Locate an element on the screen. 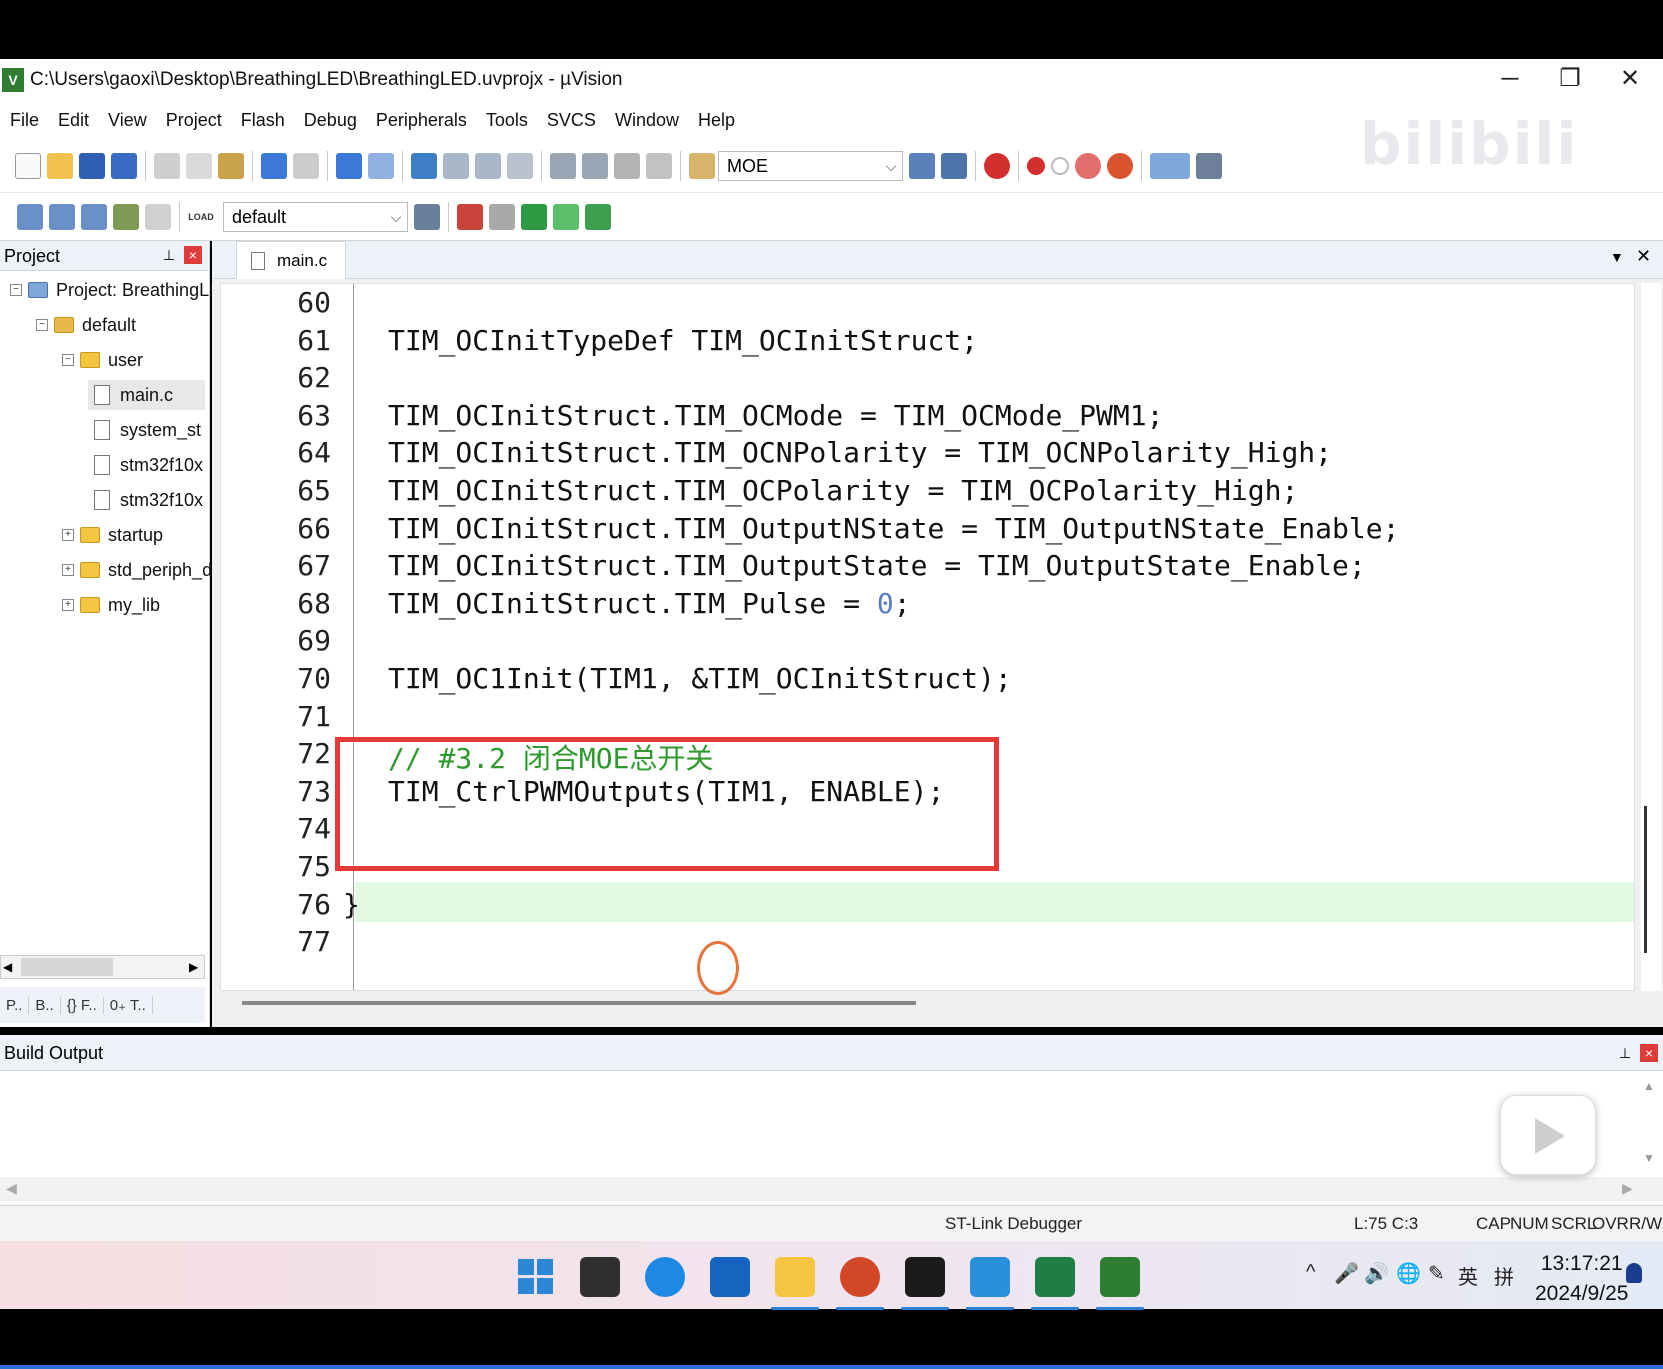  event-recorder-icon is located at coordinates (598, 216).